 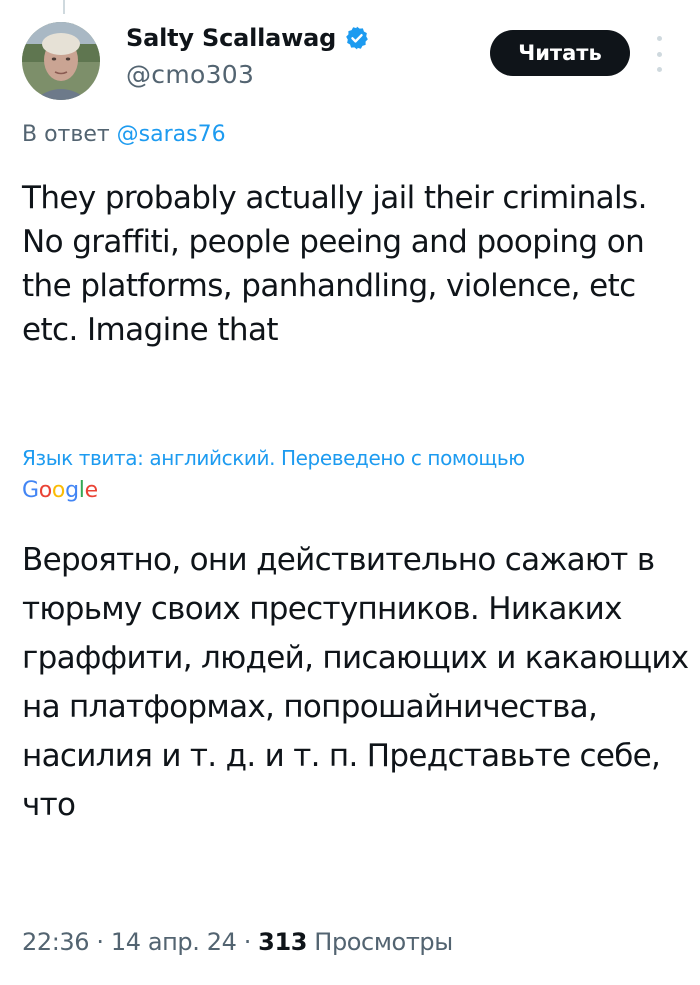 What do you see at coordinates (56, 942) in the screenshot?
I see `tweet-time: 22:36` at bounding box center [56, 942].